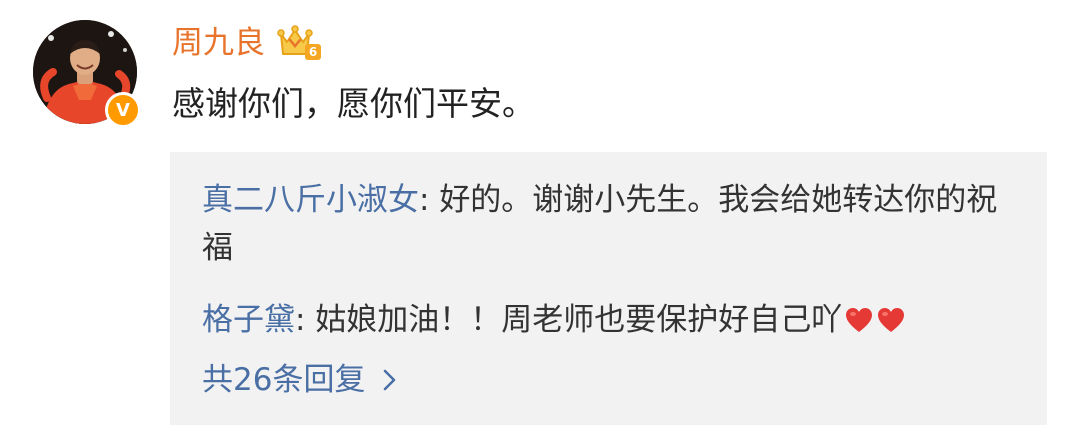  I want to click on post-header: 周九良 6, so click(246, 43).